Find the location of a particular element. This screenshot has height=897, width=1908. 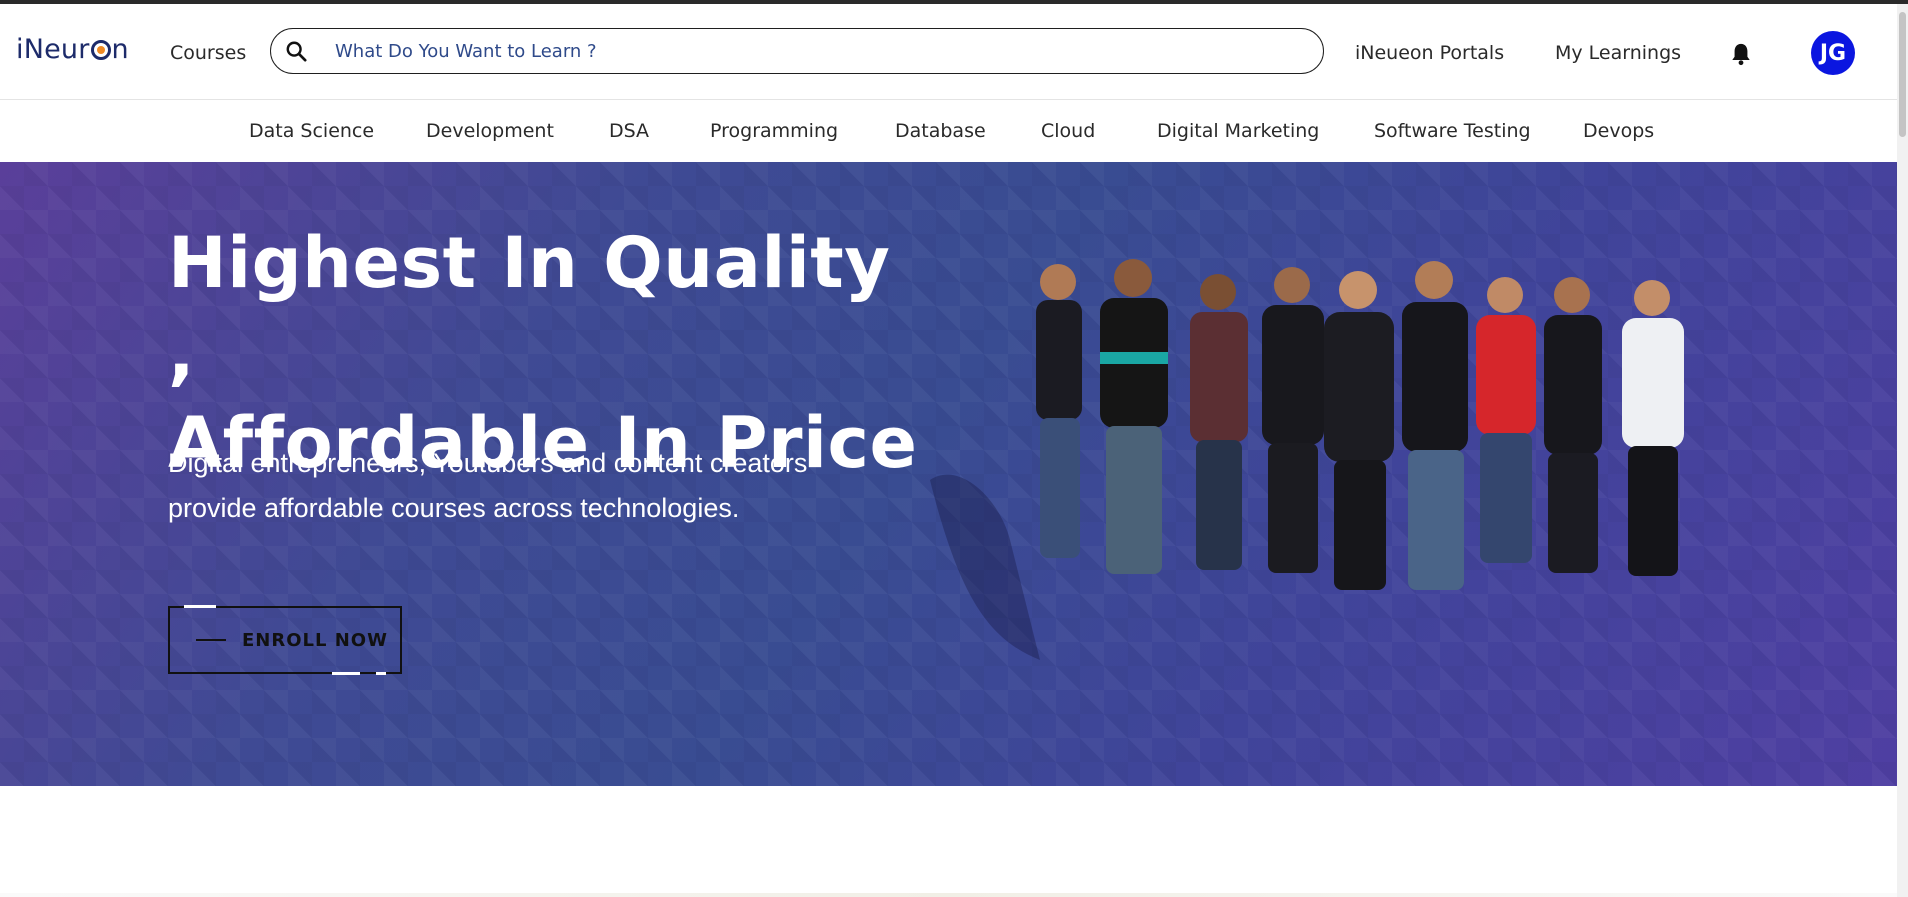

page-content-area is located at coordinates (948, 841).